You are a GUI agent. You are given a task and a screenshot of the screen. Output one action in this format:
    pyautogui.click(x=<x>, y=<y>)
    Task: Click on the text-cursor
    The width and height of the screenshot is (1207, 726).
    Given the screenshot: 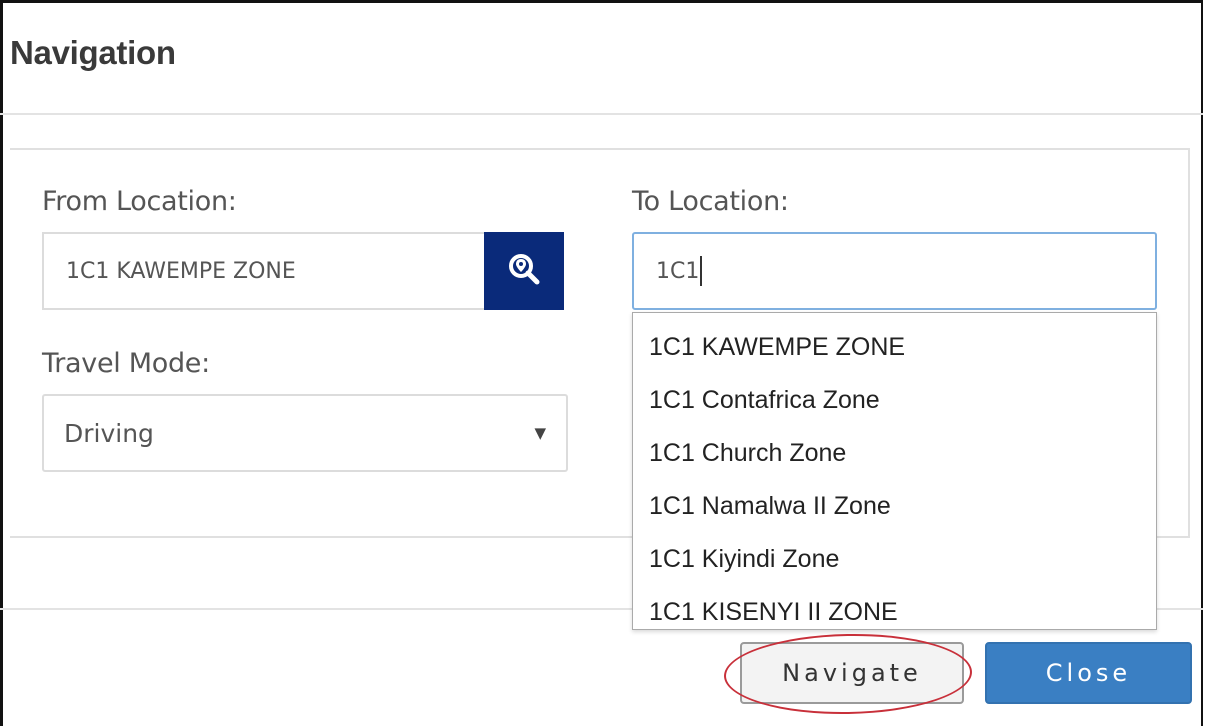 What is the action you would take?
    pyautogui.click(x=701, y=271)
    